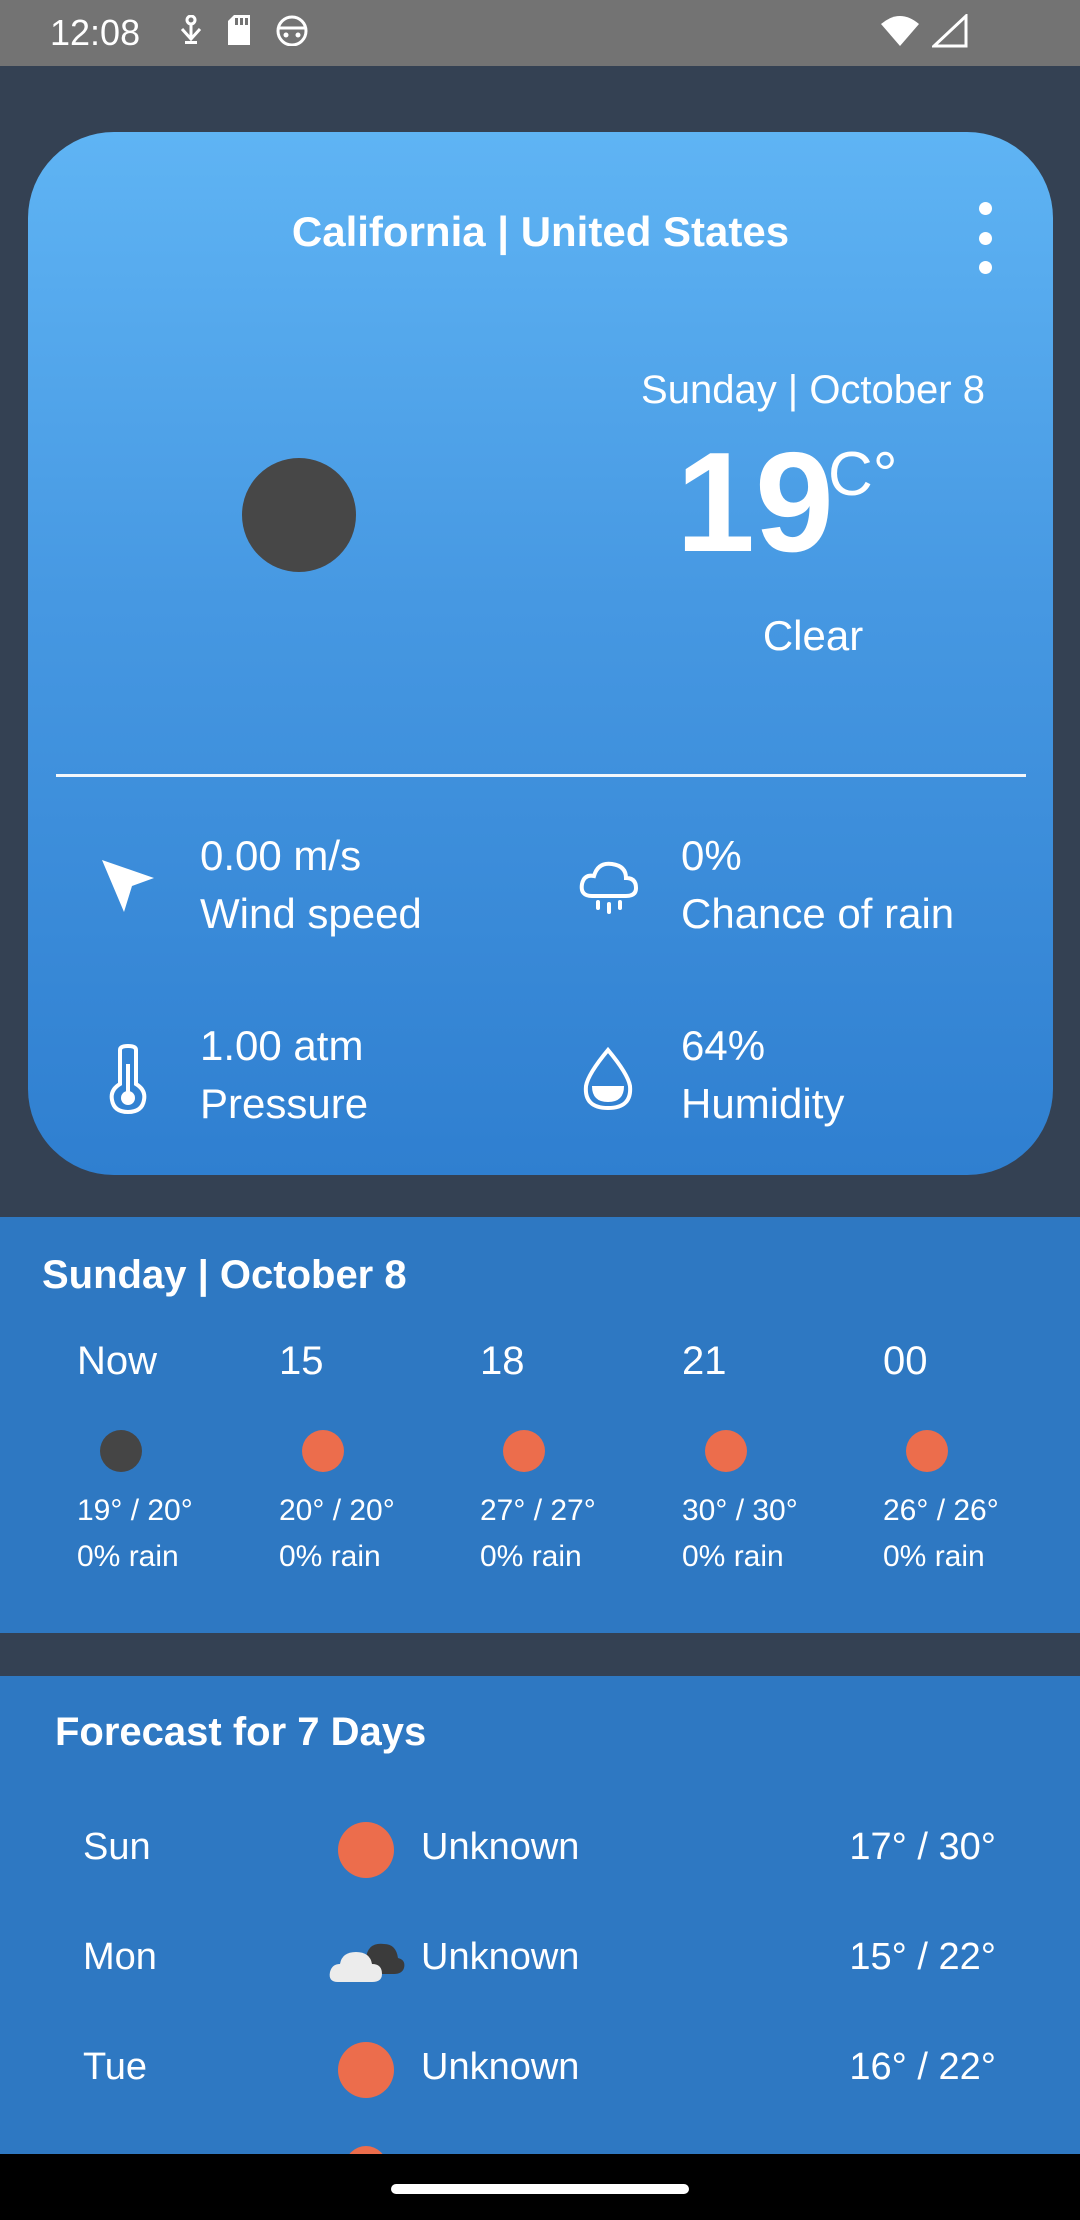 The width and height of the screenshot is (1080, 2220). Describe the element at coordinates (120, 1957) in the screenshot. I see `day-name: Mon` at that location.